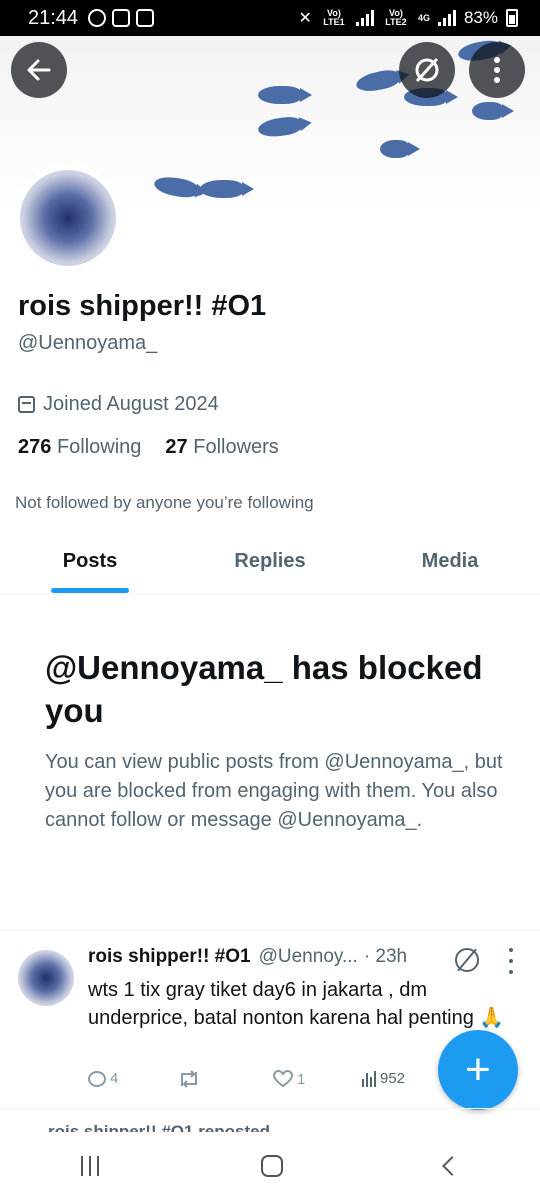  I want to click on views-icon, so click(369, 1078).